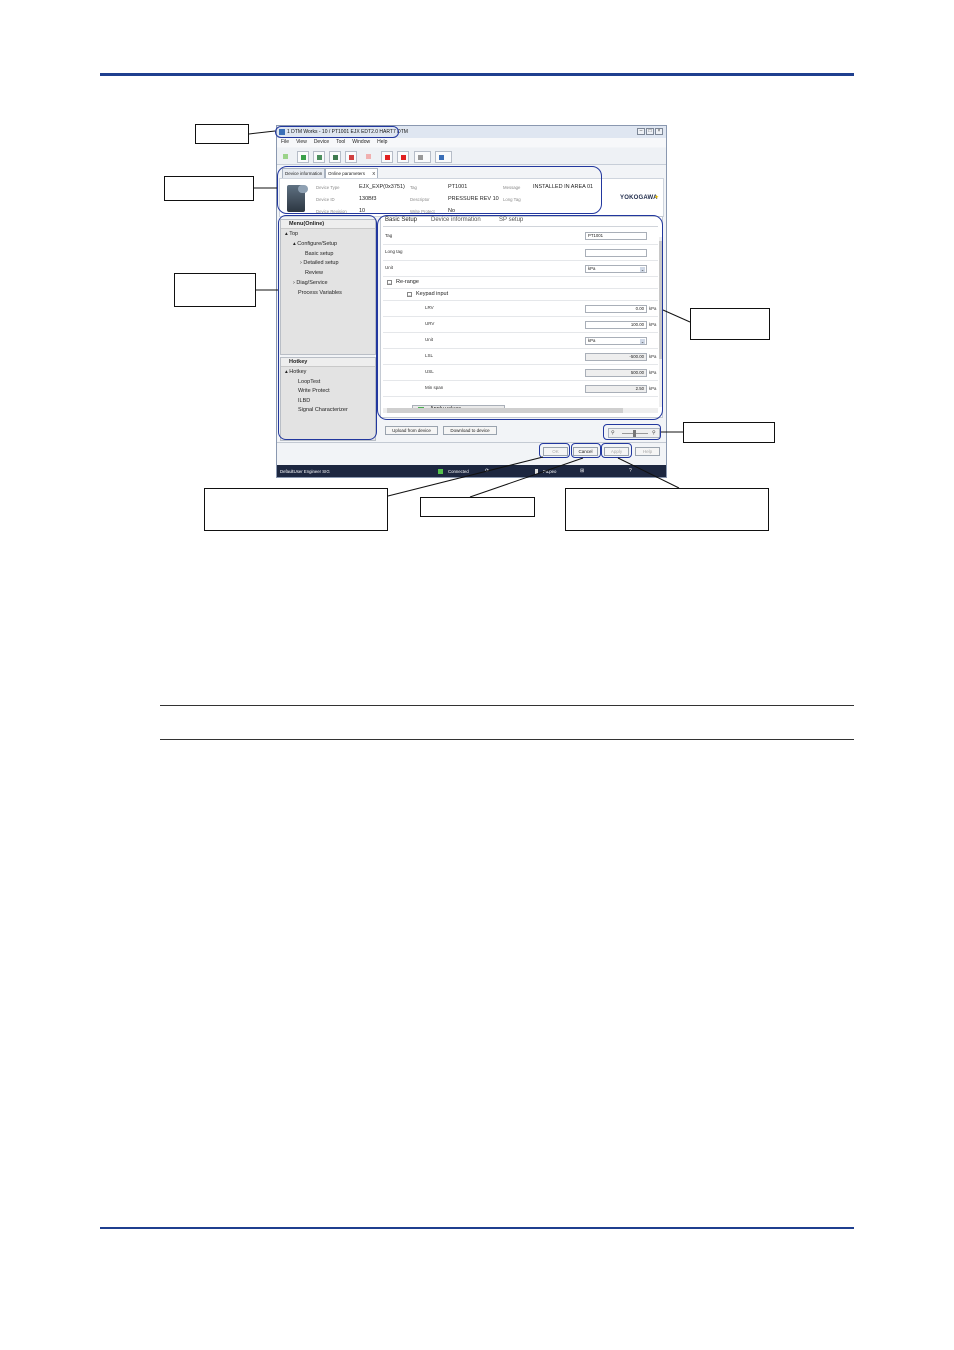 The height and width of the screenshot is (1350, 954). Describe the element at coordinates (222, 134) in the screenshot. I see `callout-title-bar` at that location.